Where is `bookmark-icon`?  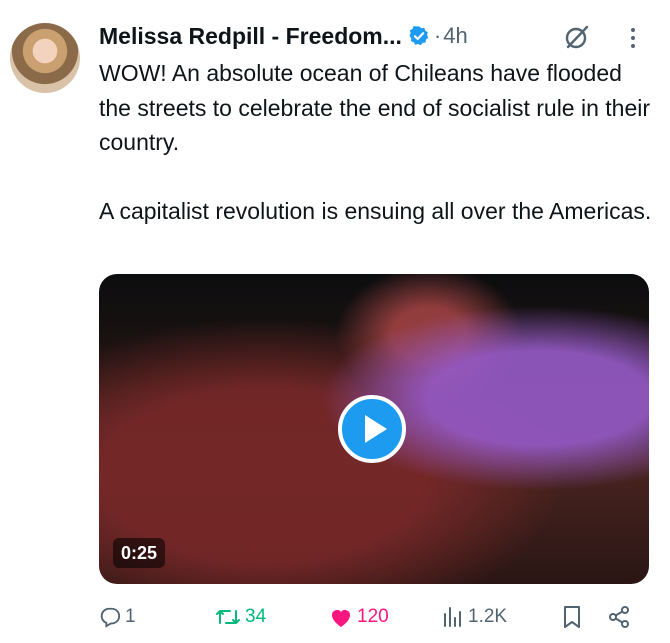
bookmark-icon is located at coordinates (572, 617).